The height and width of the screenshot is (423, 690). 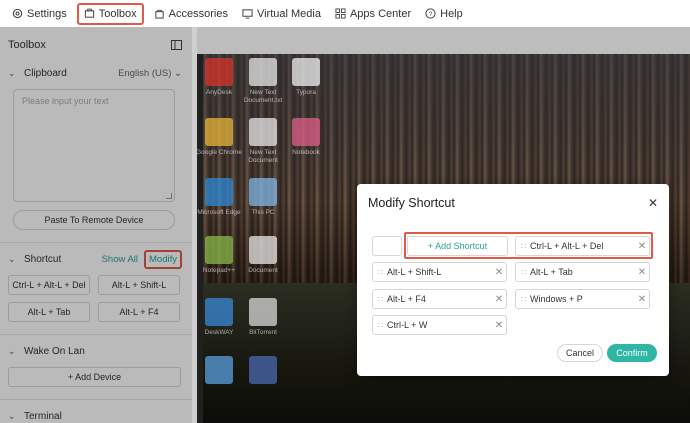 What do you see at coordinates (407, 325) in the screenshot?
I see `shortcut-chip-label: Ctrl-L + W` at bounding box center [407, 325].